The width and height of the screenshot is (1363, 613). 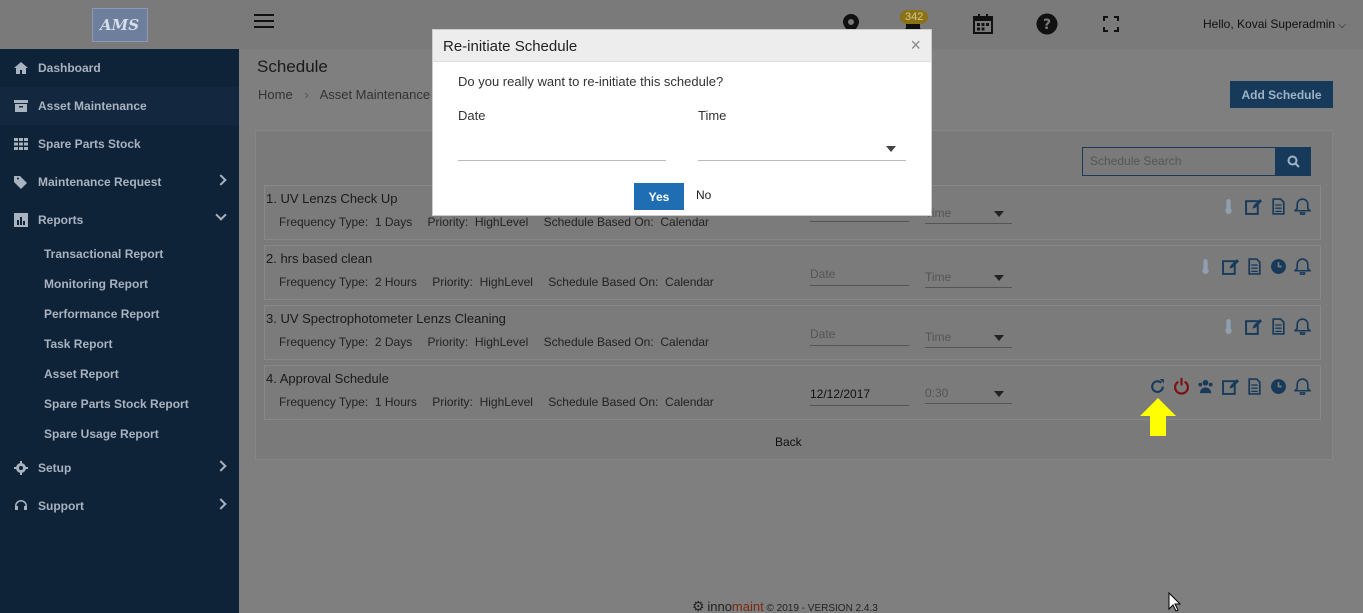 I want to click on sidebar-item-maintenance-request: Maintenance Request, so click(x=119, y=182).